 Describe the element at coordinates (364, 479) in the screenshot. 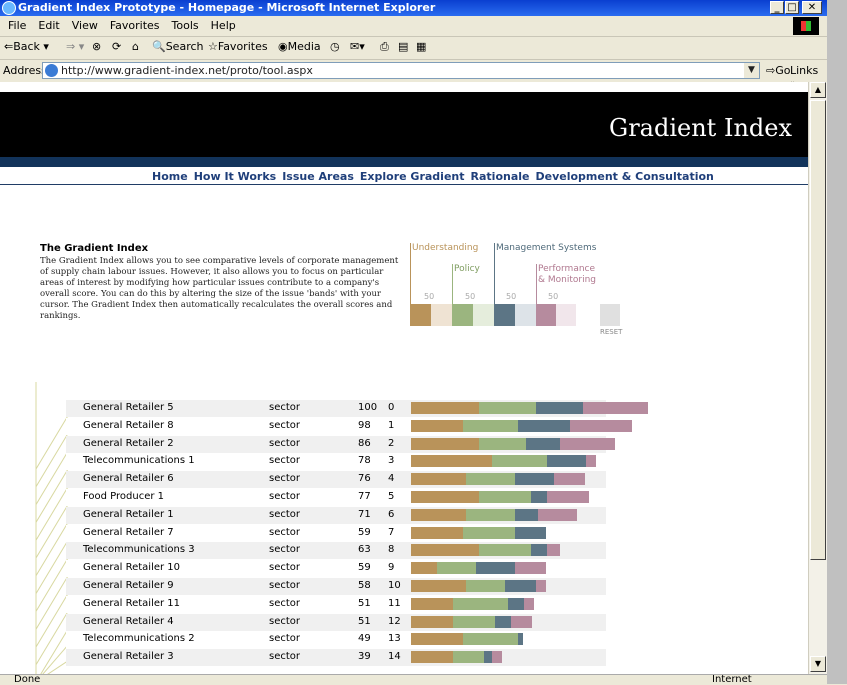

I see `company-score: 76` at that location.